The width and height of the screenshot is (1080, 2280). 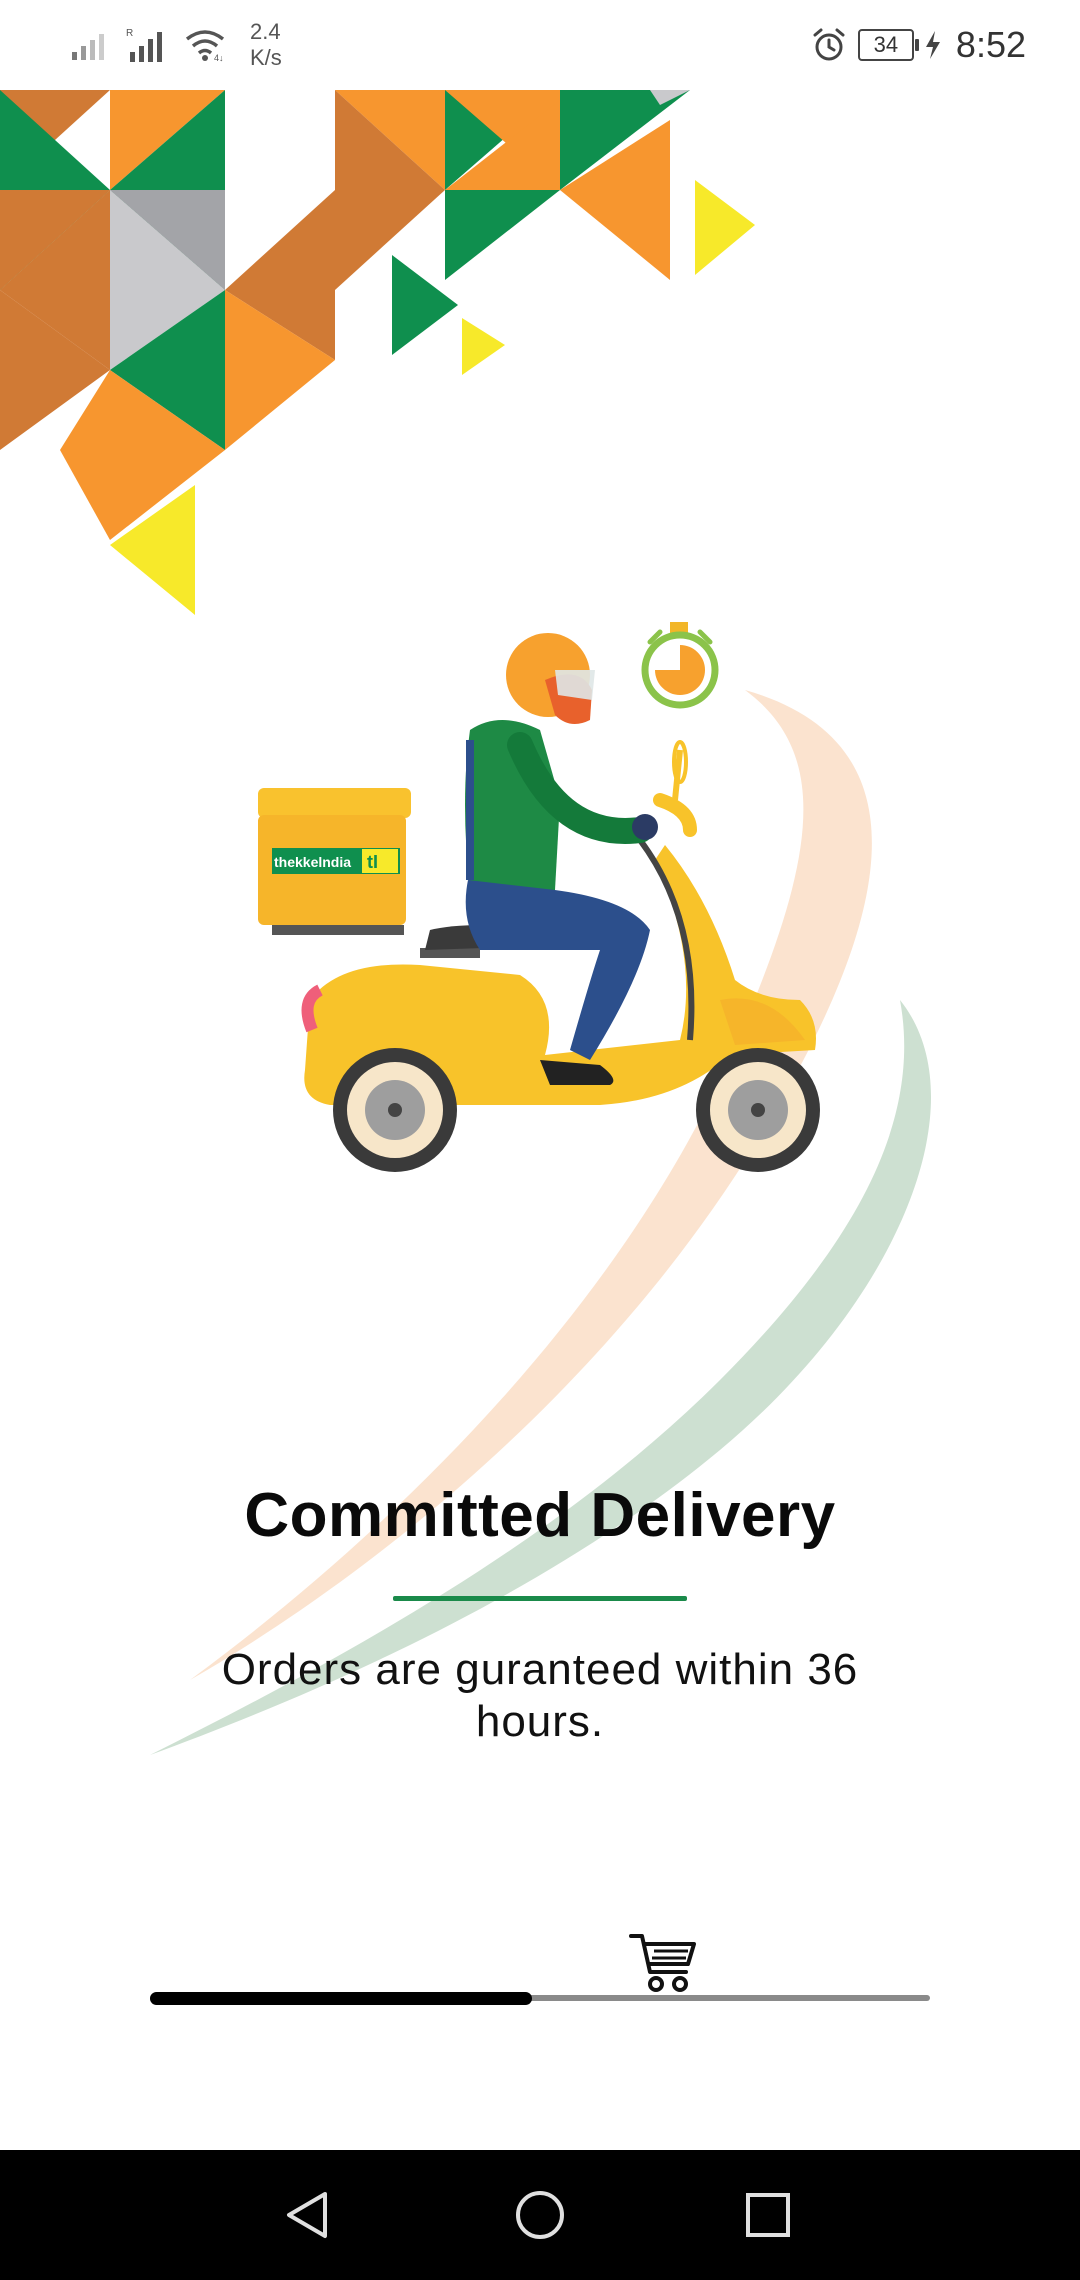 I want to click on recents-icon, so click(x=768, y=2215).